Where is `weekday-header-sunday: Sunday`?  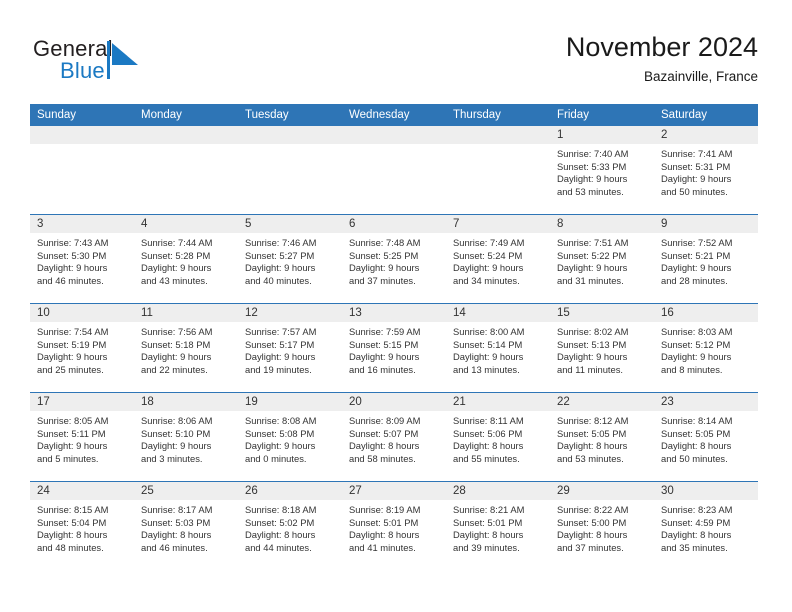 weekday-header-sunday: Sunday is located at coordinates (57, 115).